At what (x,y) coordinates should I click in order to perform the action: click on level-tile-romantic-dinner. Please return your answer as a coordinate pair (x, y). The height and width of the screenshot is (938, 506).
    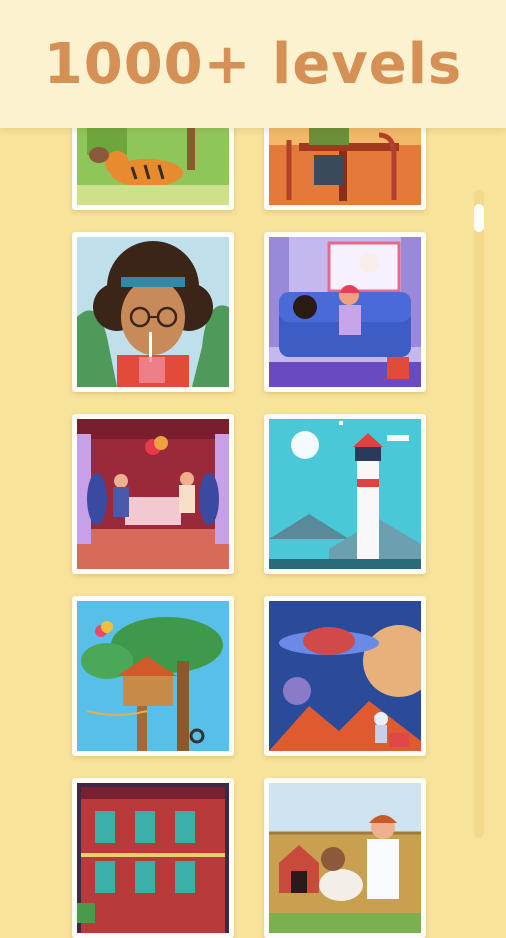
    Looking at the image, I should click on (153, 494).